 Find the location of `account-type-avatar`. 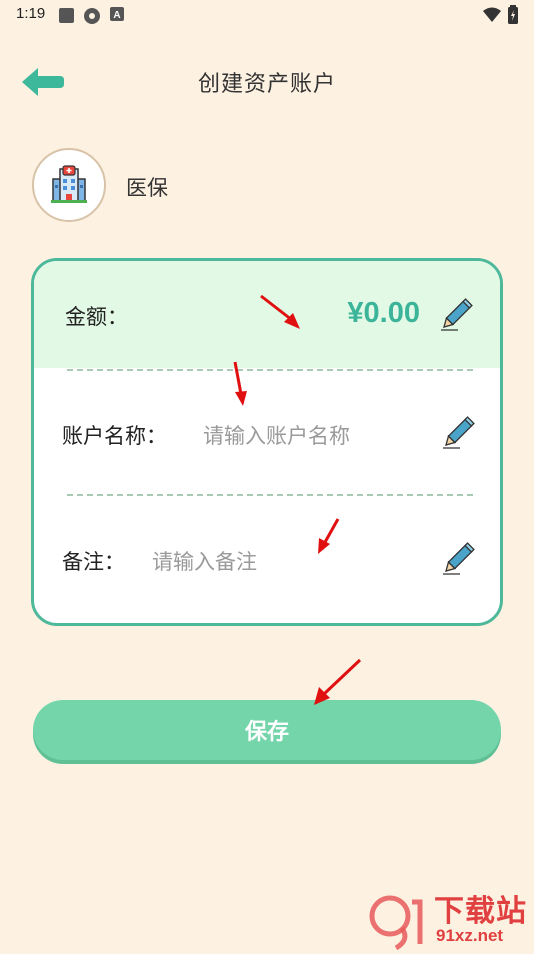

account-type-avatar is located at coordinates (69, 185).